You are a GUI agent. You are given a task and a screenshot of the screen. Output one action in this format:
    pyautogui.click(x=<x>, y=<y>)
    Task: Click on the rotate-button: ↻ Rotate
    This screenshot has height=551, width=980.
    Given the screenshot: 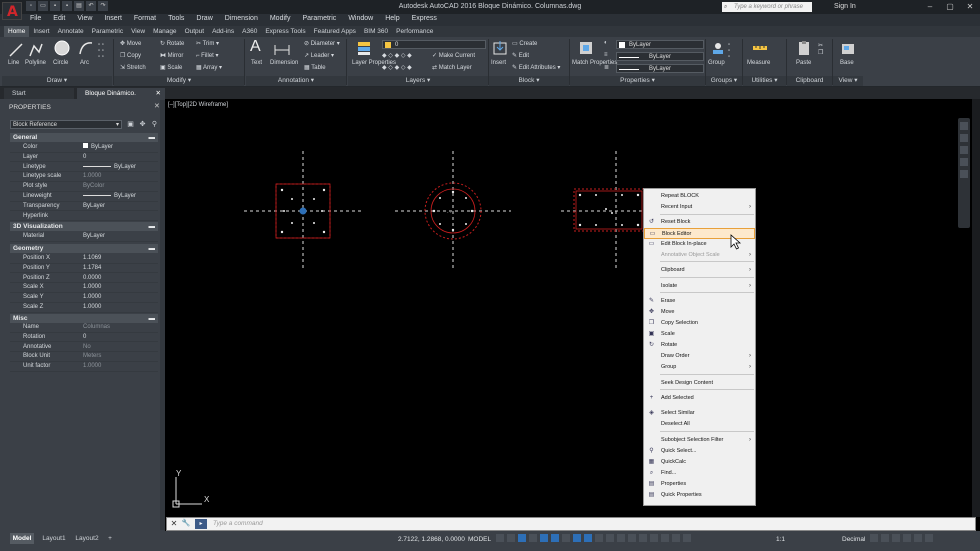 What is the action you would take?
    pyautogui.click(x=172, y=43)
    